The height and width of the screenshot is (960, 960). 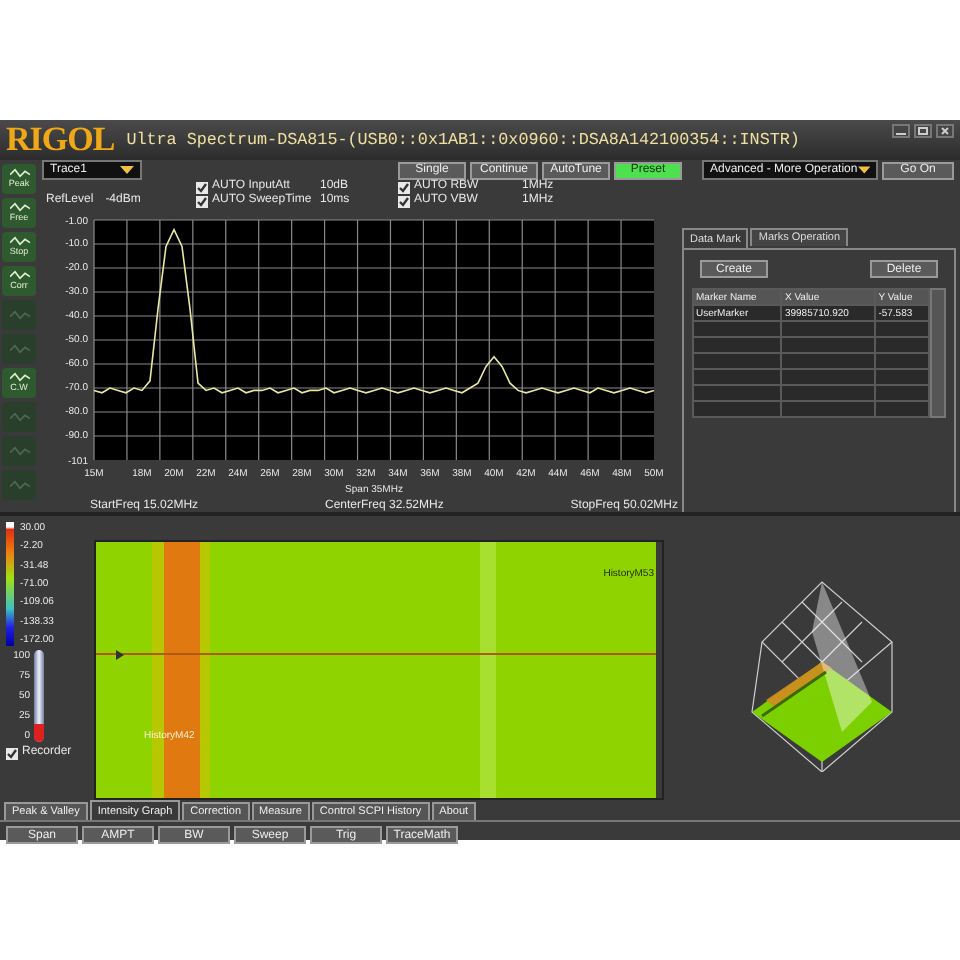 I want to click on window-title: Ultra Spectrum-DSA815-(USB0::0x1AB1::0x0960::DSA8A142100354::INSTR), so click(x=464, y=140).